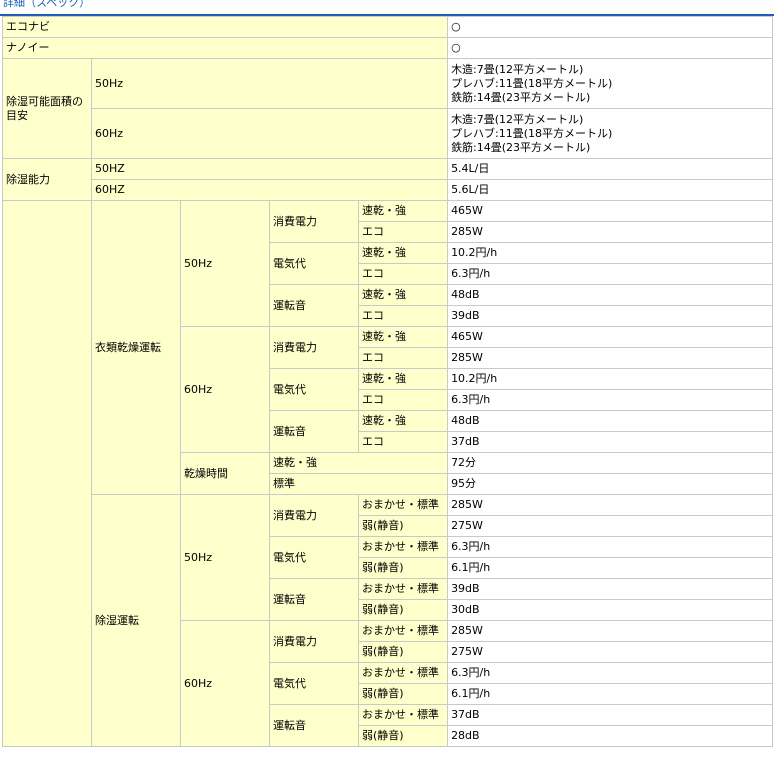 This screenshot has width=774, height=763. Describe the element at coordinates (136, 347) in the screenshot. I see `clothes-drying-label: 衣類乾燥運転` at that location.